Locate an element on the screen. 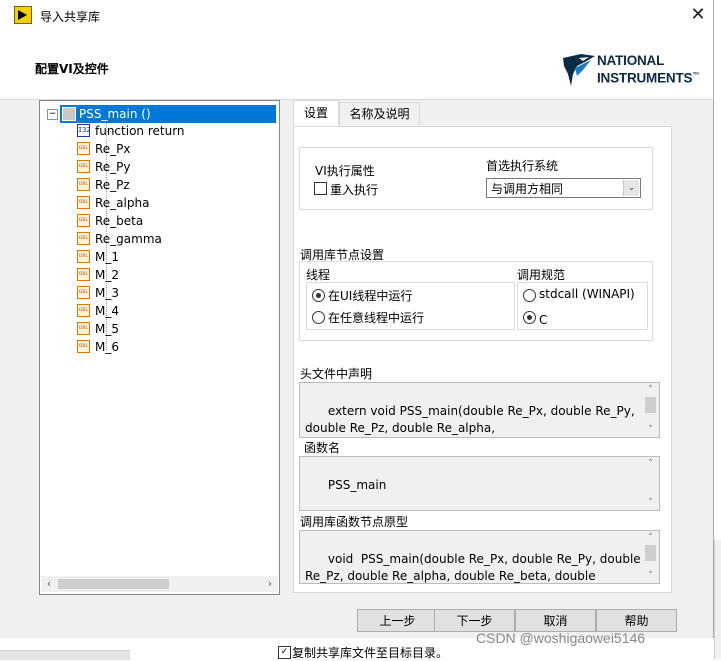  close-icon: ✕ is located at coordinates (698, 15).